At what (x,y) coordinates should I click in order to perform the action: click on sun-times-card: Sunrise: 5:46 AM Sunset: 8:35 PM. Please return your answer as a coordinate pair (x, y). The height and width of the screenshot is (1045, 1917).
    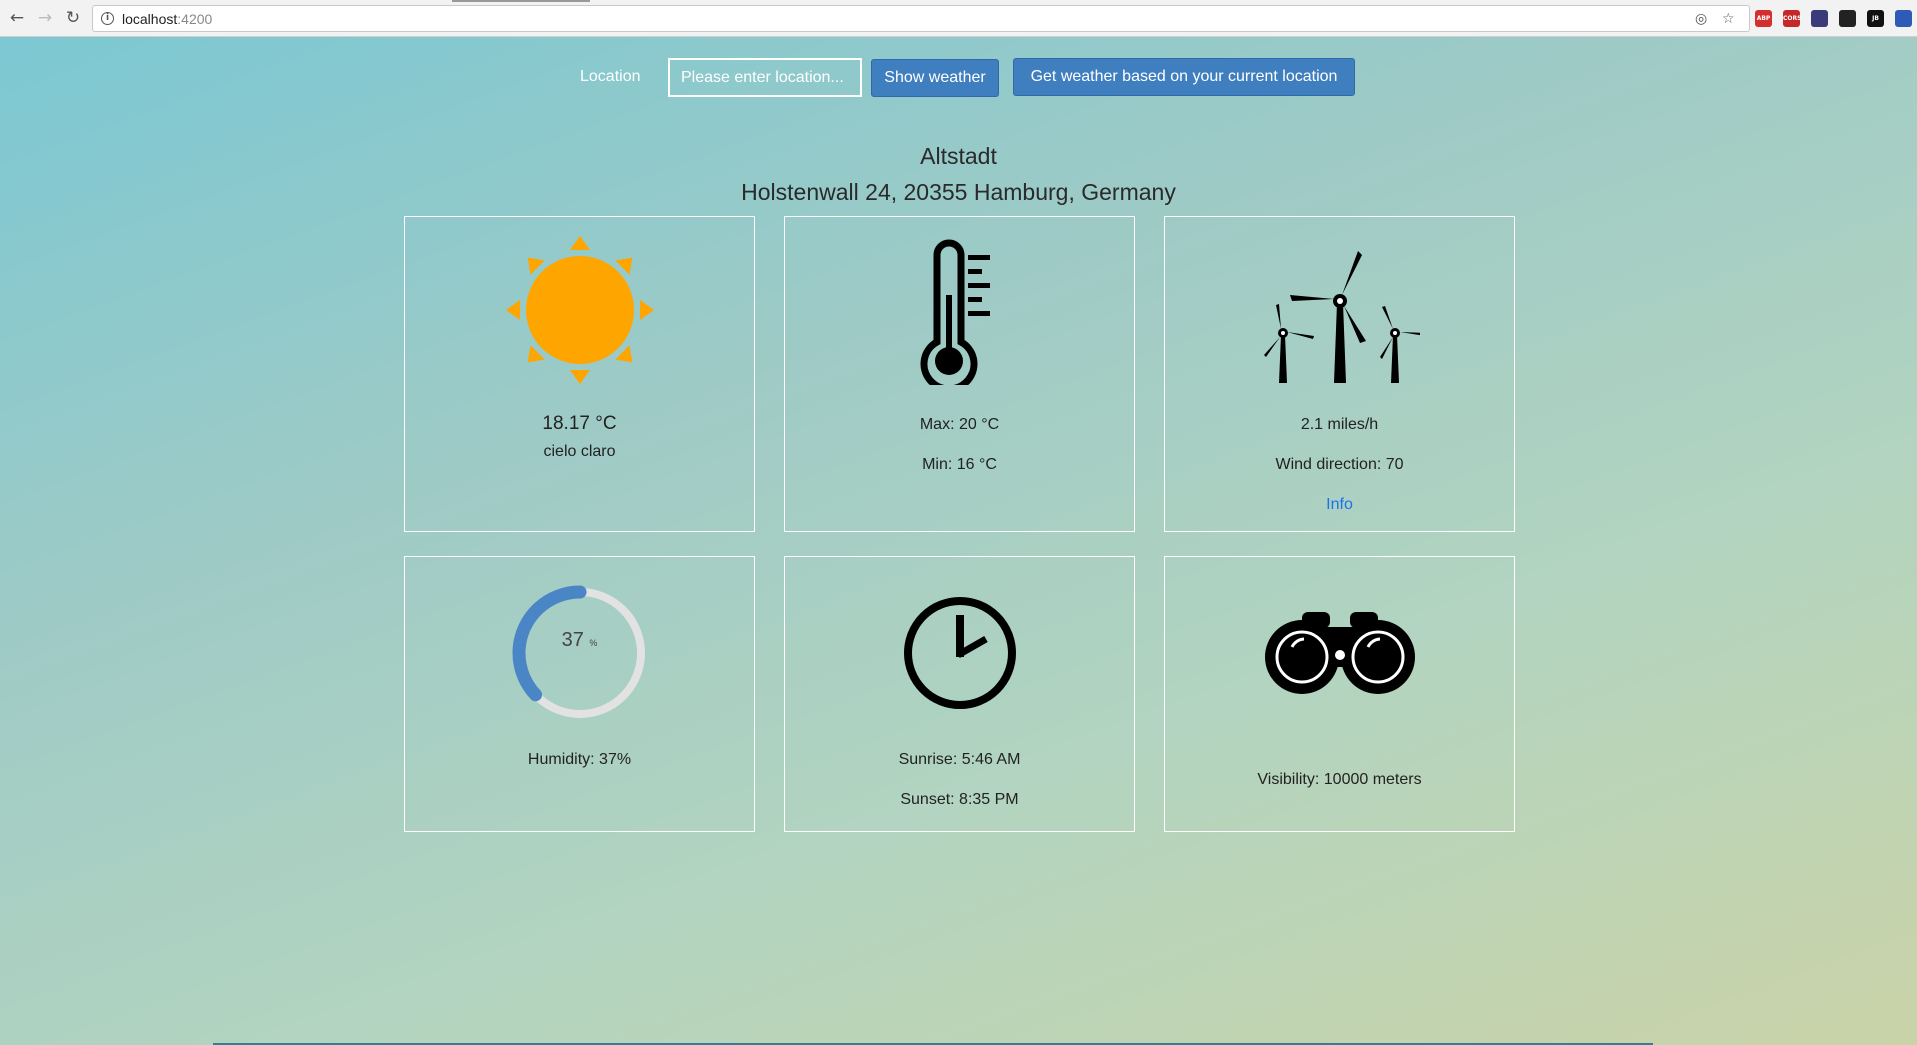
    Looking at the image, I should click on (959, 694).